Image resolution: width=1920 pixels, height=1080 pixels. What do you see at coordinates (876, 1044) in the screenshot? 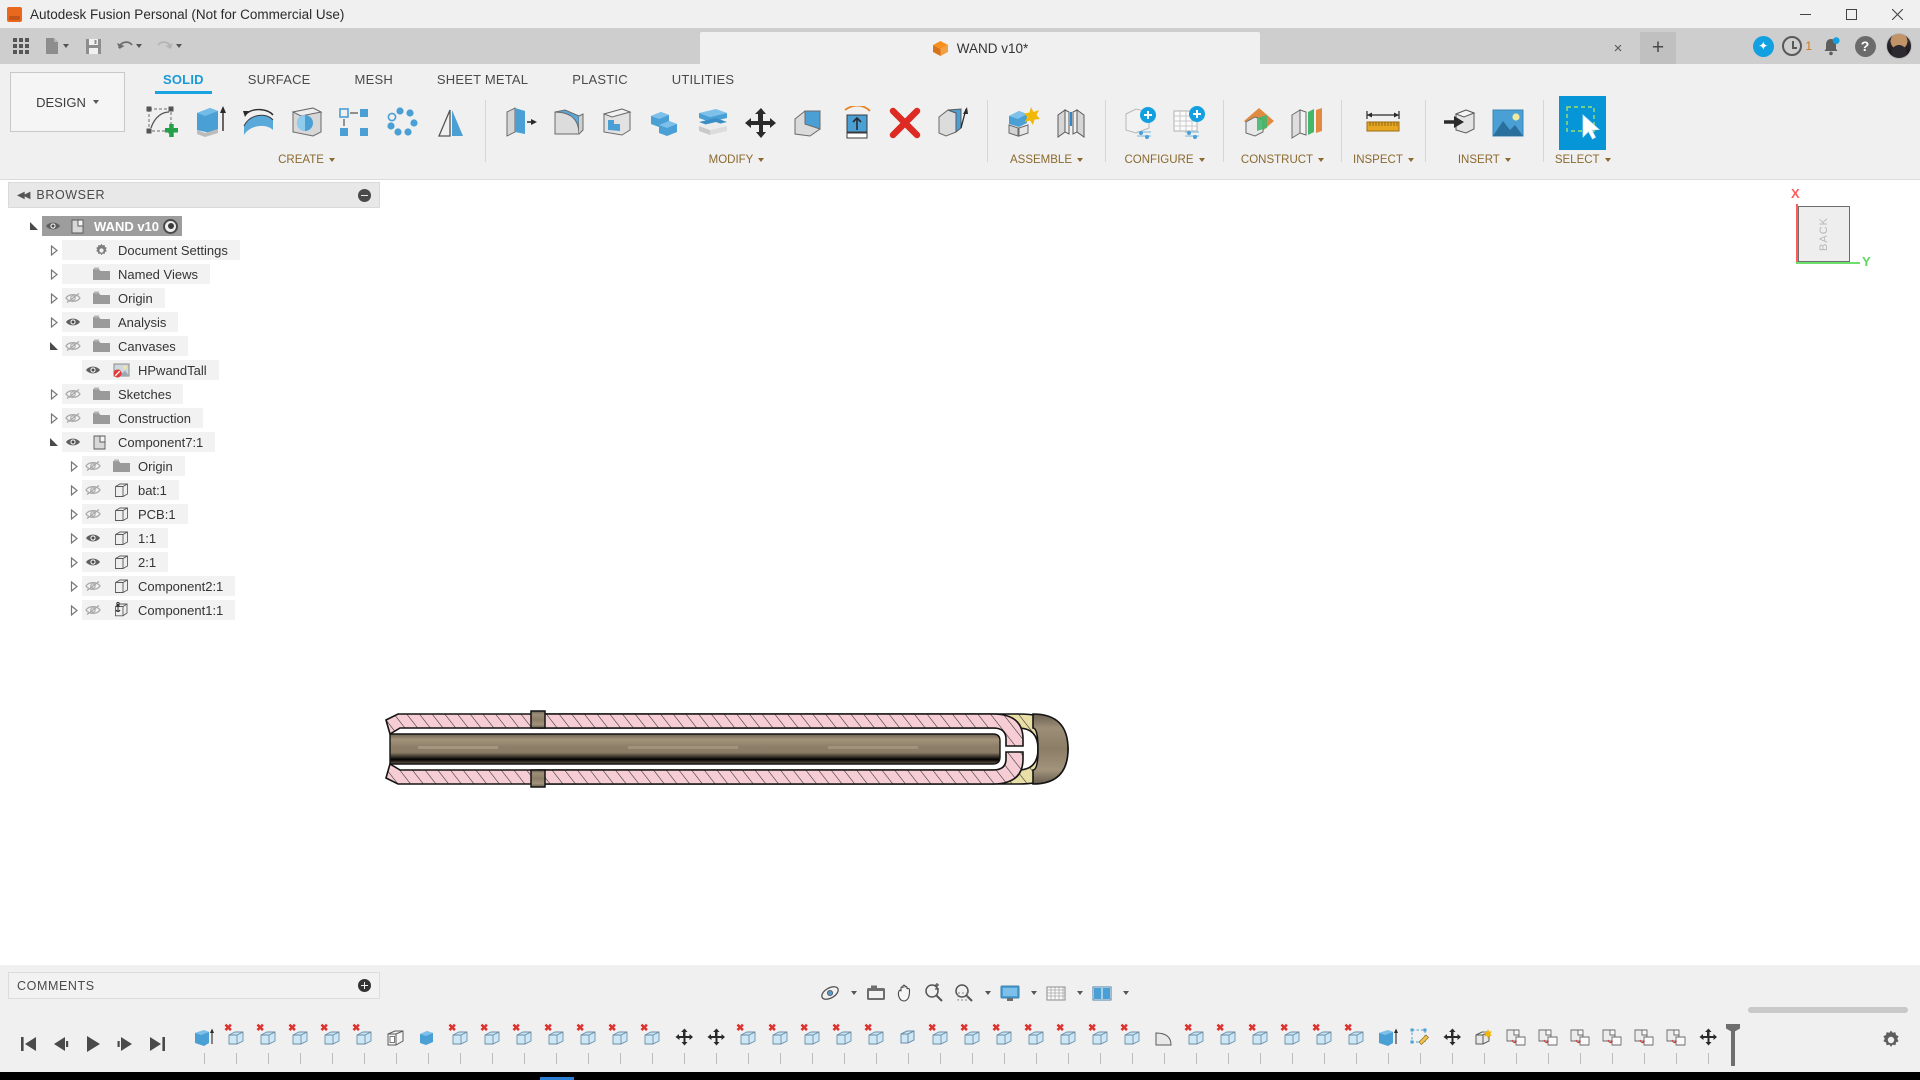
I see `timeline-feature-sketch-feature-17: ✖` at bounding box center [876, 1044].